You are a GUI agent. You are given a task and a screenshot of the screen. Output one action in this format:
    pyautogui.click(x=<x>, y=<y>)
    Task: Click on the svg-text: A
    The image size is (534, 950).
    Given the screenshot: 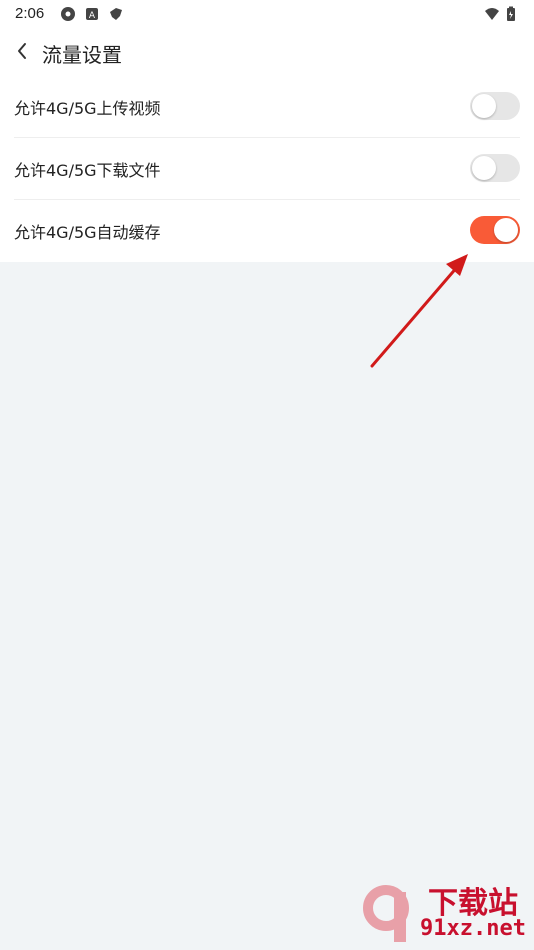 What is the action you would take?
    pyautogui.click(x=92, y=16)
    